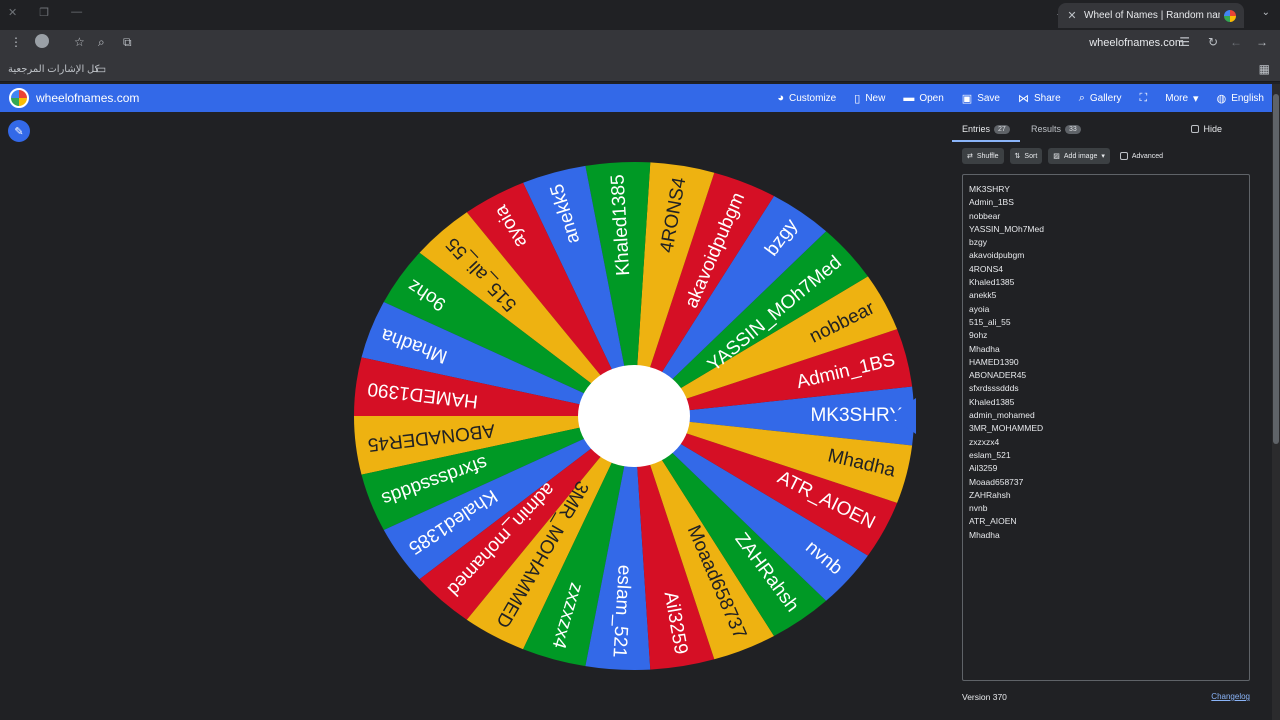  Describe the element at coordinates (1106, 468) in the screenshot. I see `entry-line: Ail3259` at that location.